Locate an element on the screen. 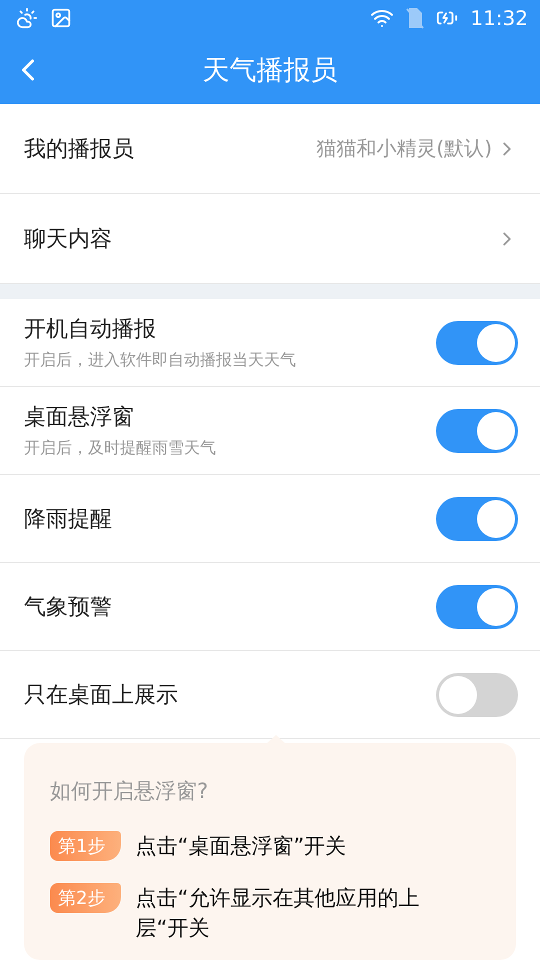 This screenshot has height=960, width=540. row-label: 桌面悬浮窗 is located at coordinates (79, 418).